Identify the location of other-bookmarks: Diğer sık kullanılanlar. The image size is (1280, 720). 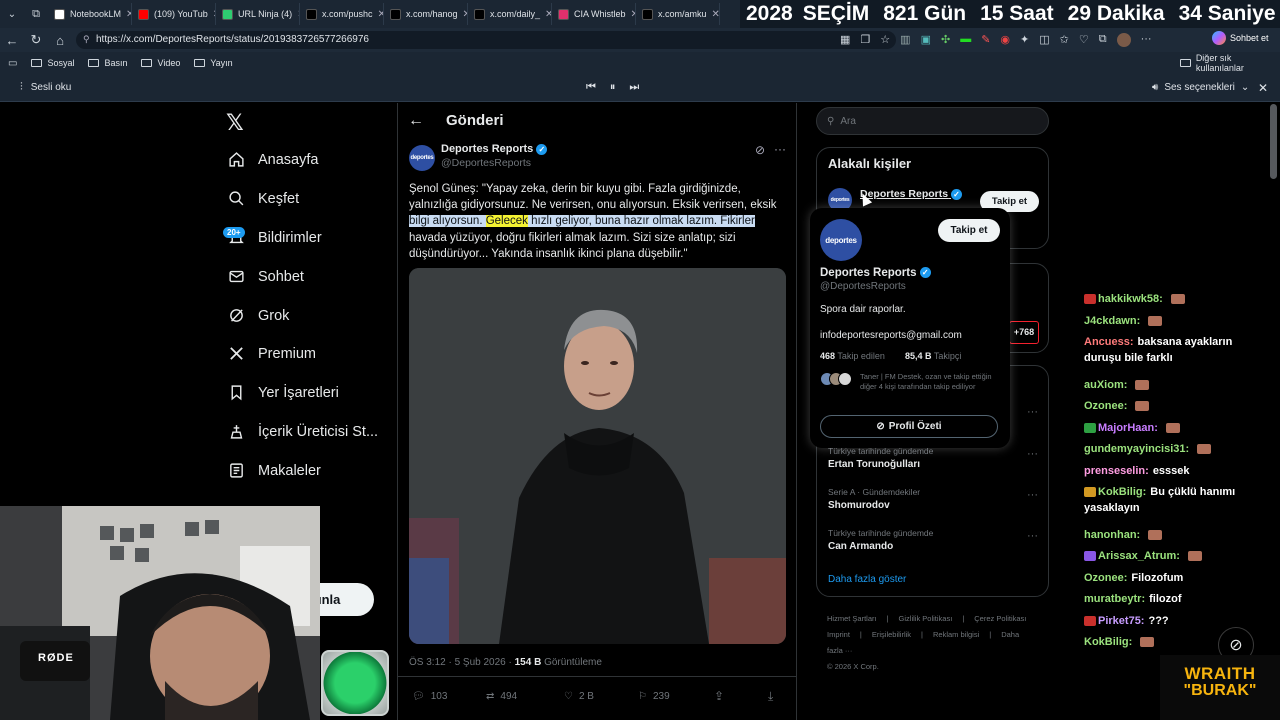
(1230, 63).